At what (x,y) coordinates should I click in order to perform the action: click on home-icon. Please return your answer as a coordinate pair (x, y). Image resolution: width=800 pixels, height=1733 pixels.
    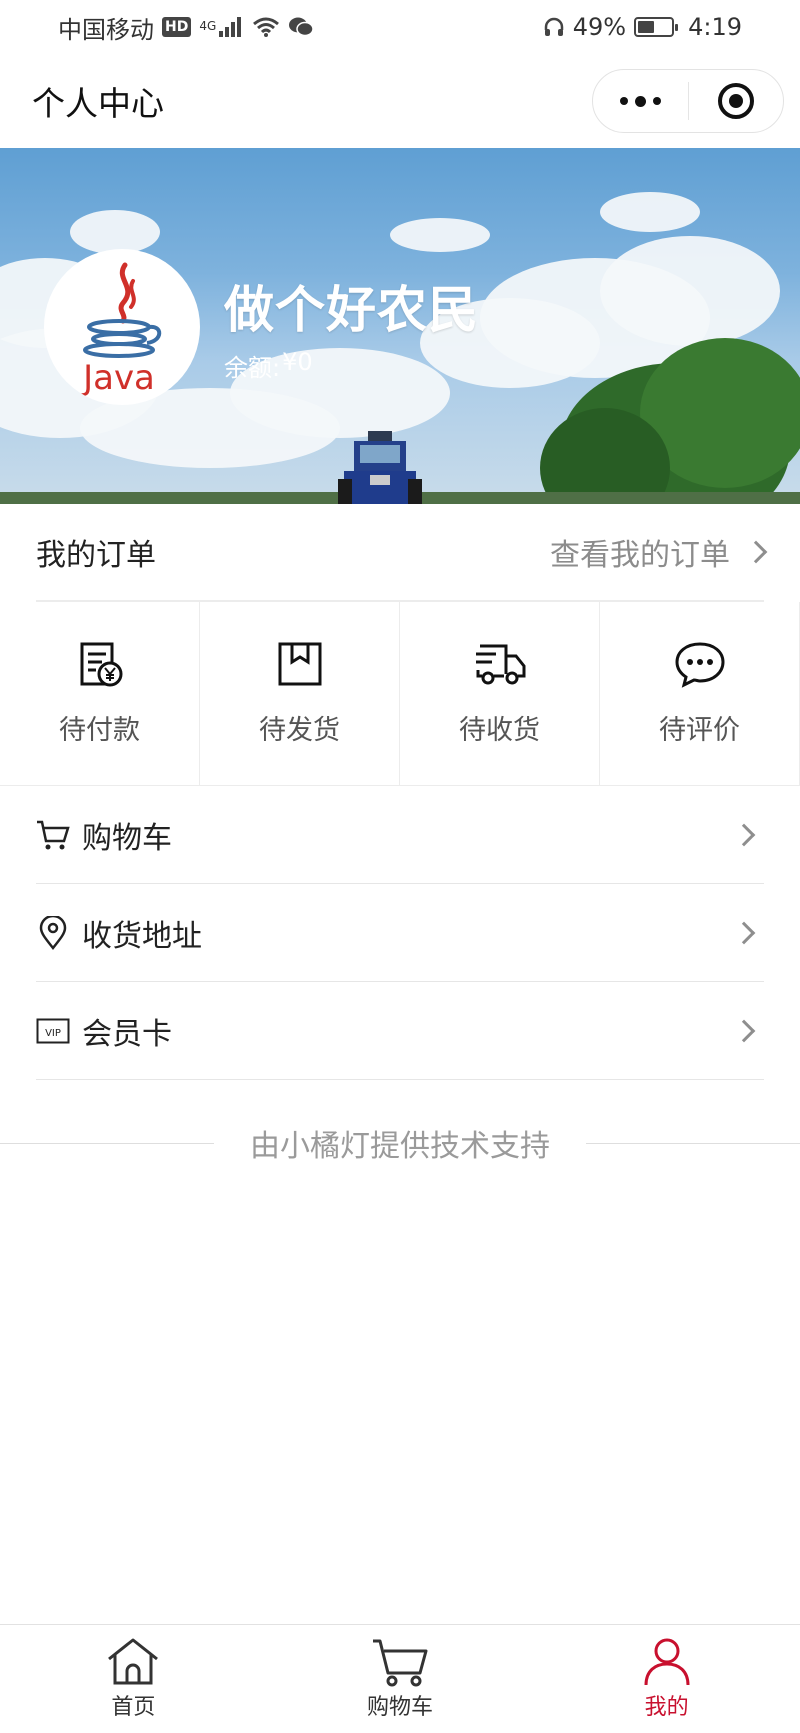
    Looking at the image, I should click on (133, 1661).